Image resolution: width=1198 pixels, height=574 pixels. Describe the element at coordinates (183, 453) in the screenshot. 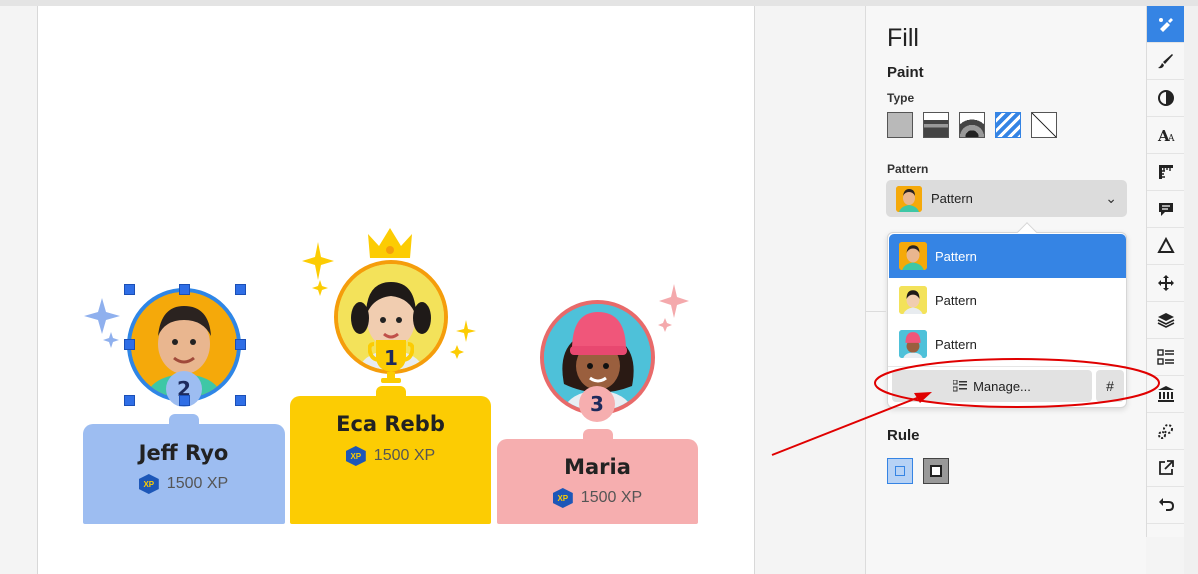

I see `player-name: Jeff Ryo` at that location.